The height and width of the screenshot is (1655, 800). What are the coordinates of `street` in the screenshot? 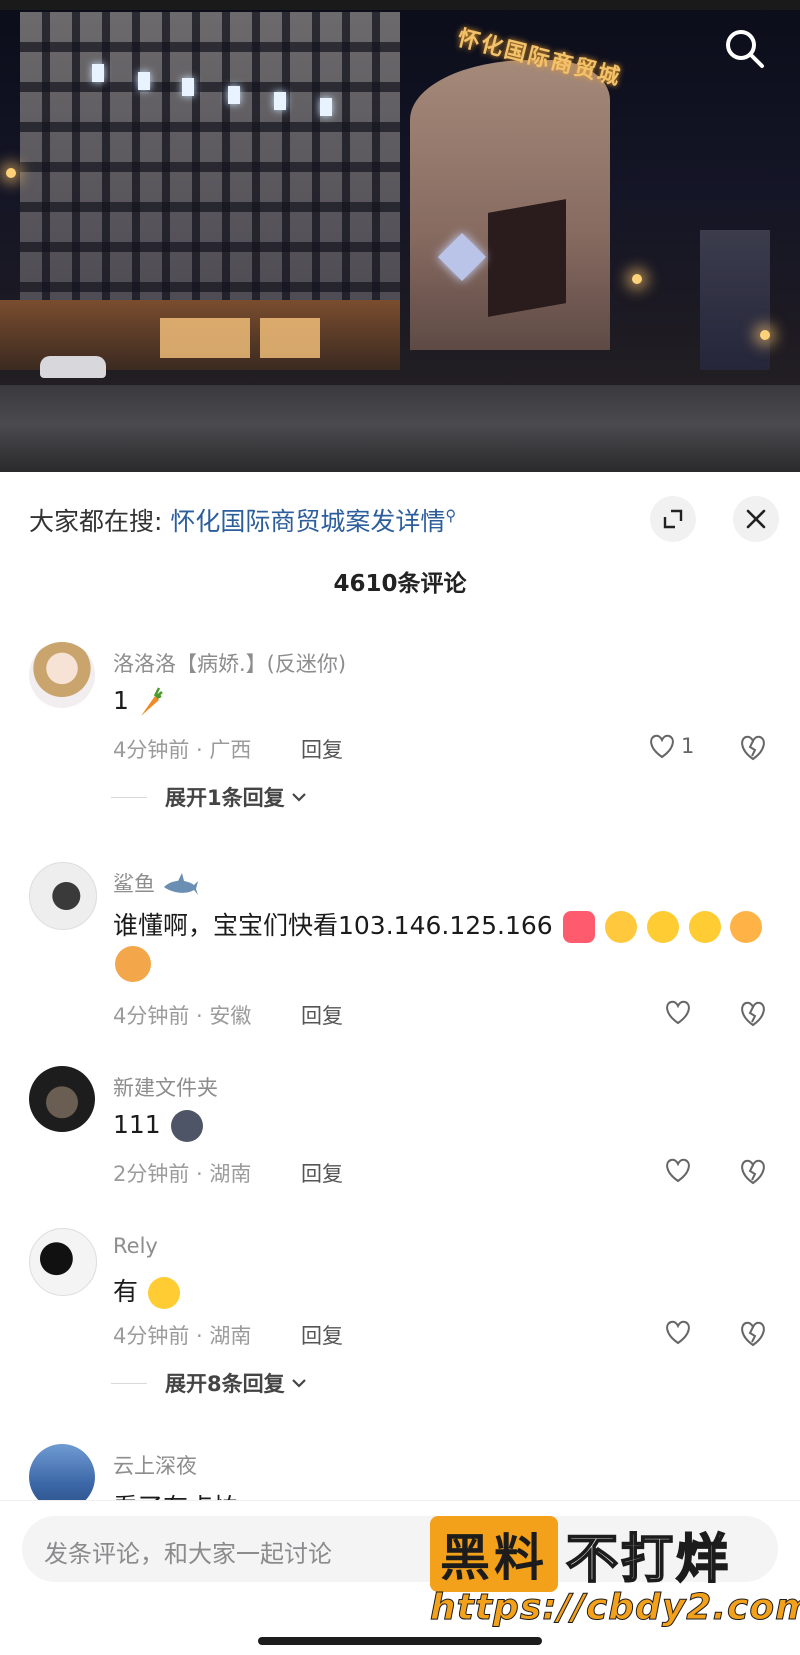 It's located at (400, 428).